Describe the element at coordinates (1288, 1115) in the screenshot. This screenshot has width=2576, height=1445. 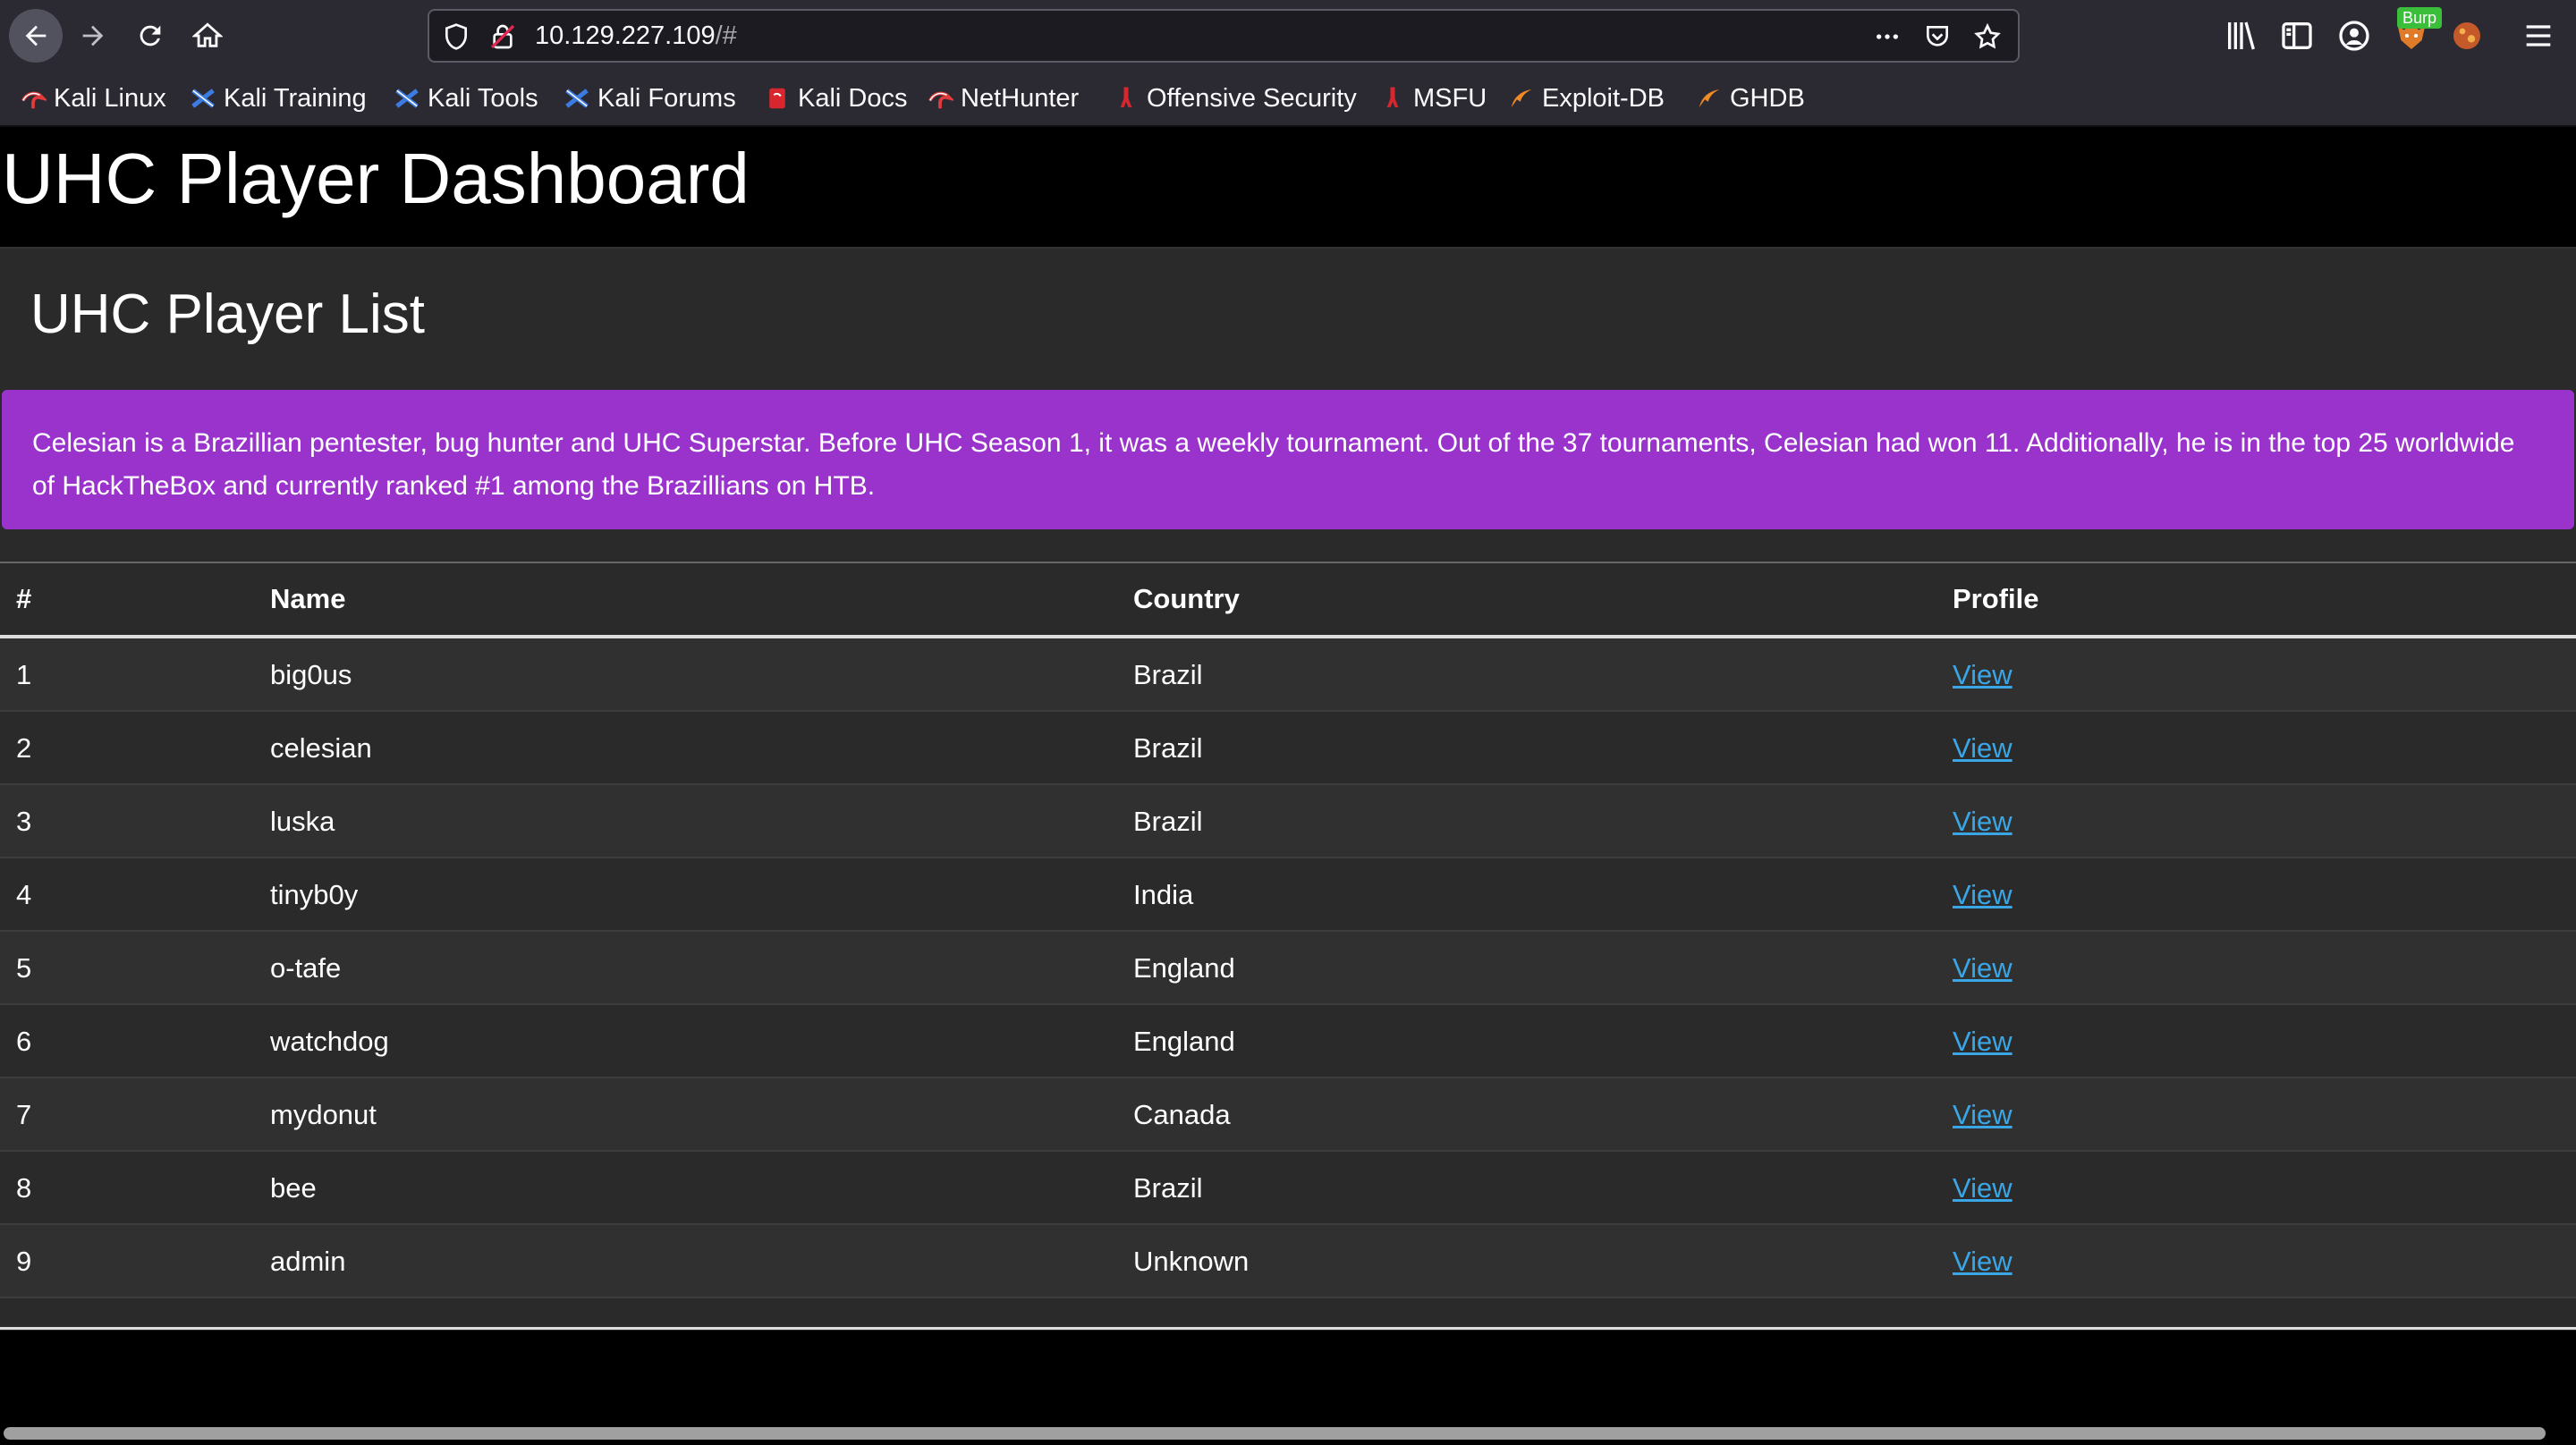
I see `table-row: 7 mydonut Canada View` at that location.